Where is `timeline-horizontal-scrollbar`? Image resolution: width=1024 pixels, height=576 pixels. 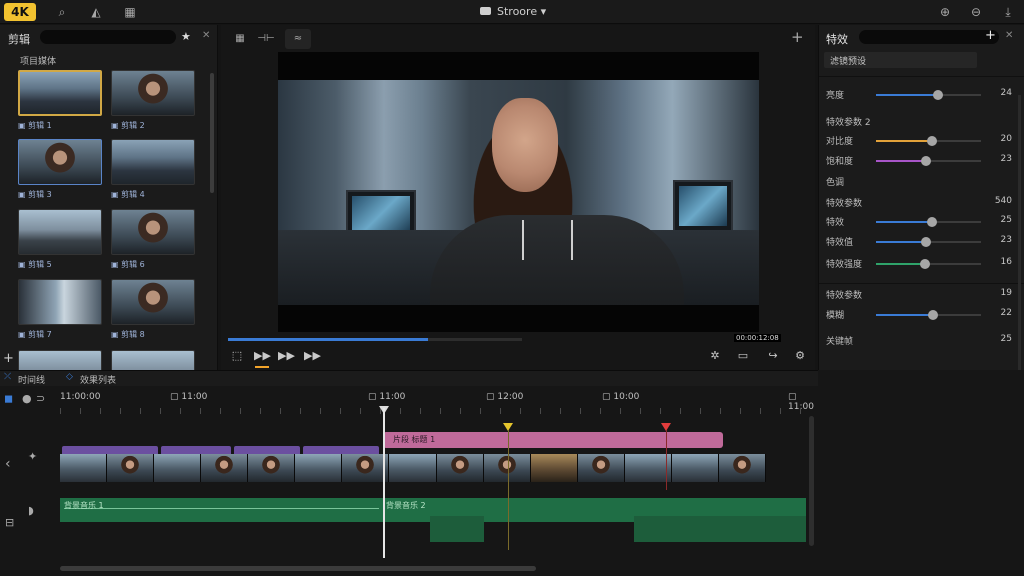 timeline-horizontal-scrollbar is located at coordinates (298, 568).